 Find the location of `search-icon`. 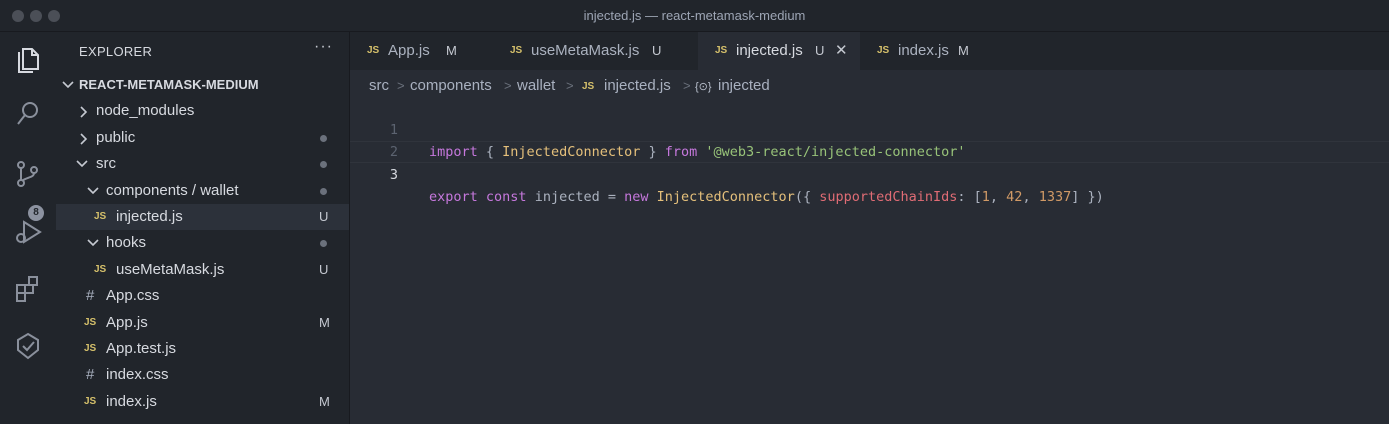

search-icon is located at coordinates (28, 114).